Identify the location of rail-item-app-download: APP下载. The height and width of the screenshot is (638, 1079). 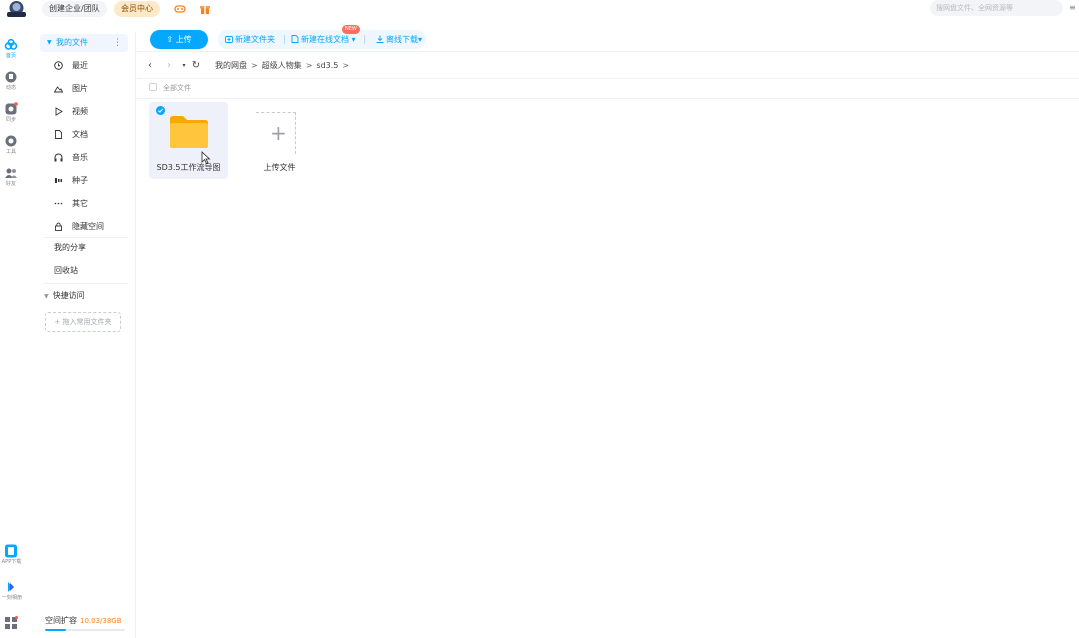
(11, 555).